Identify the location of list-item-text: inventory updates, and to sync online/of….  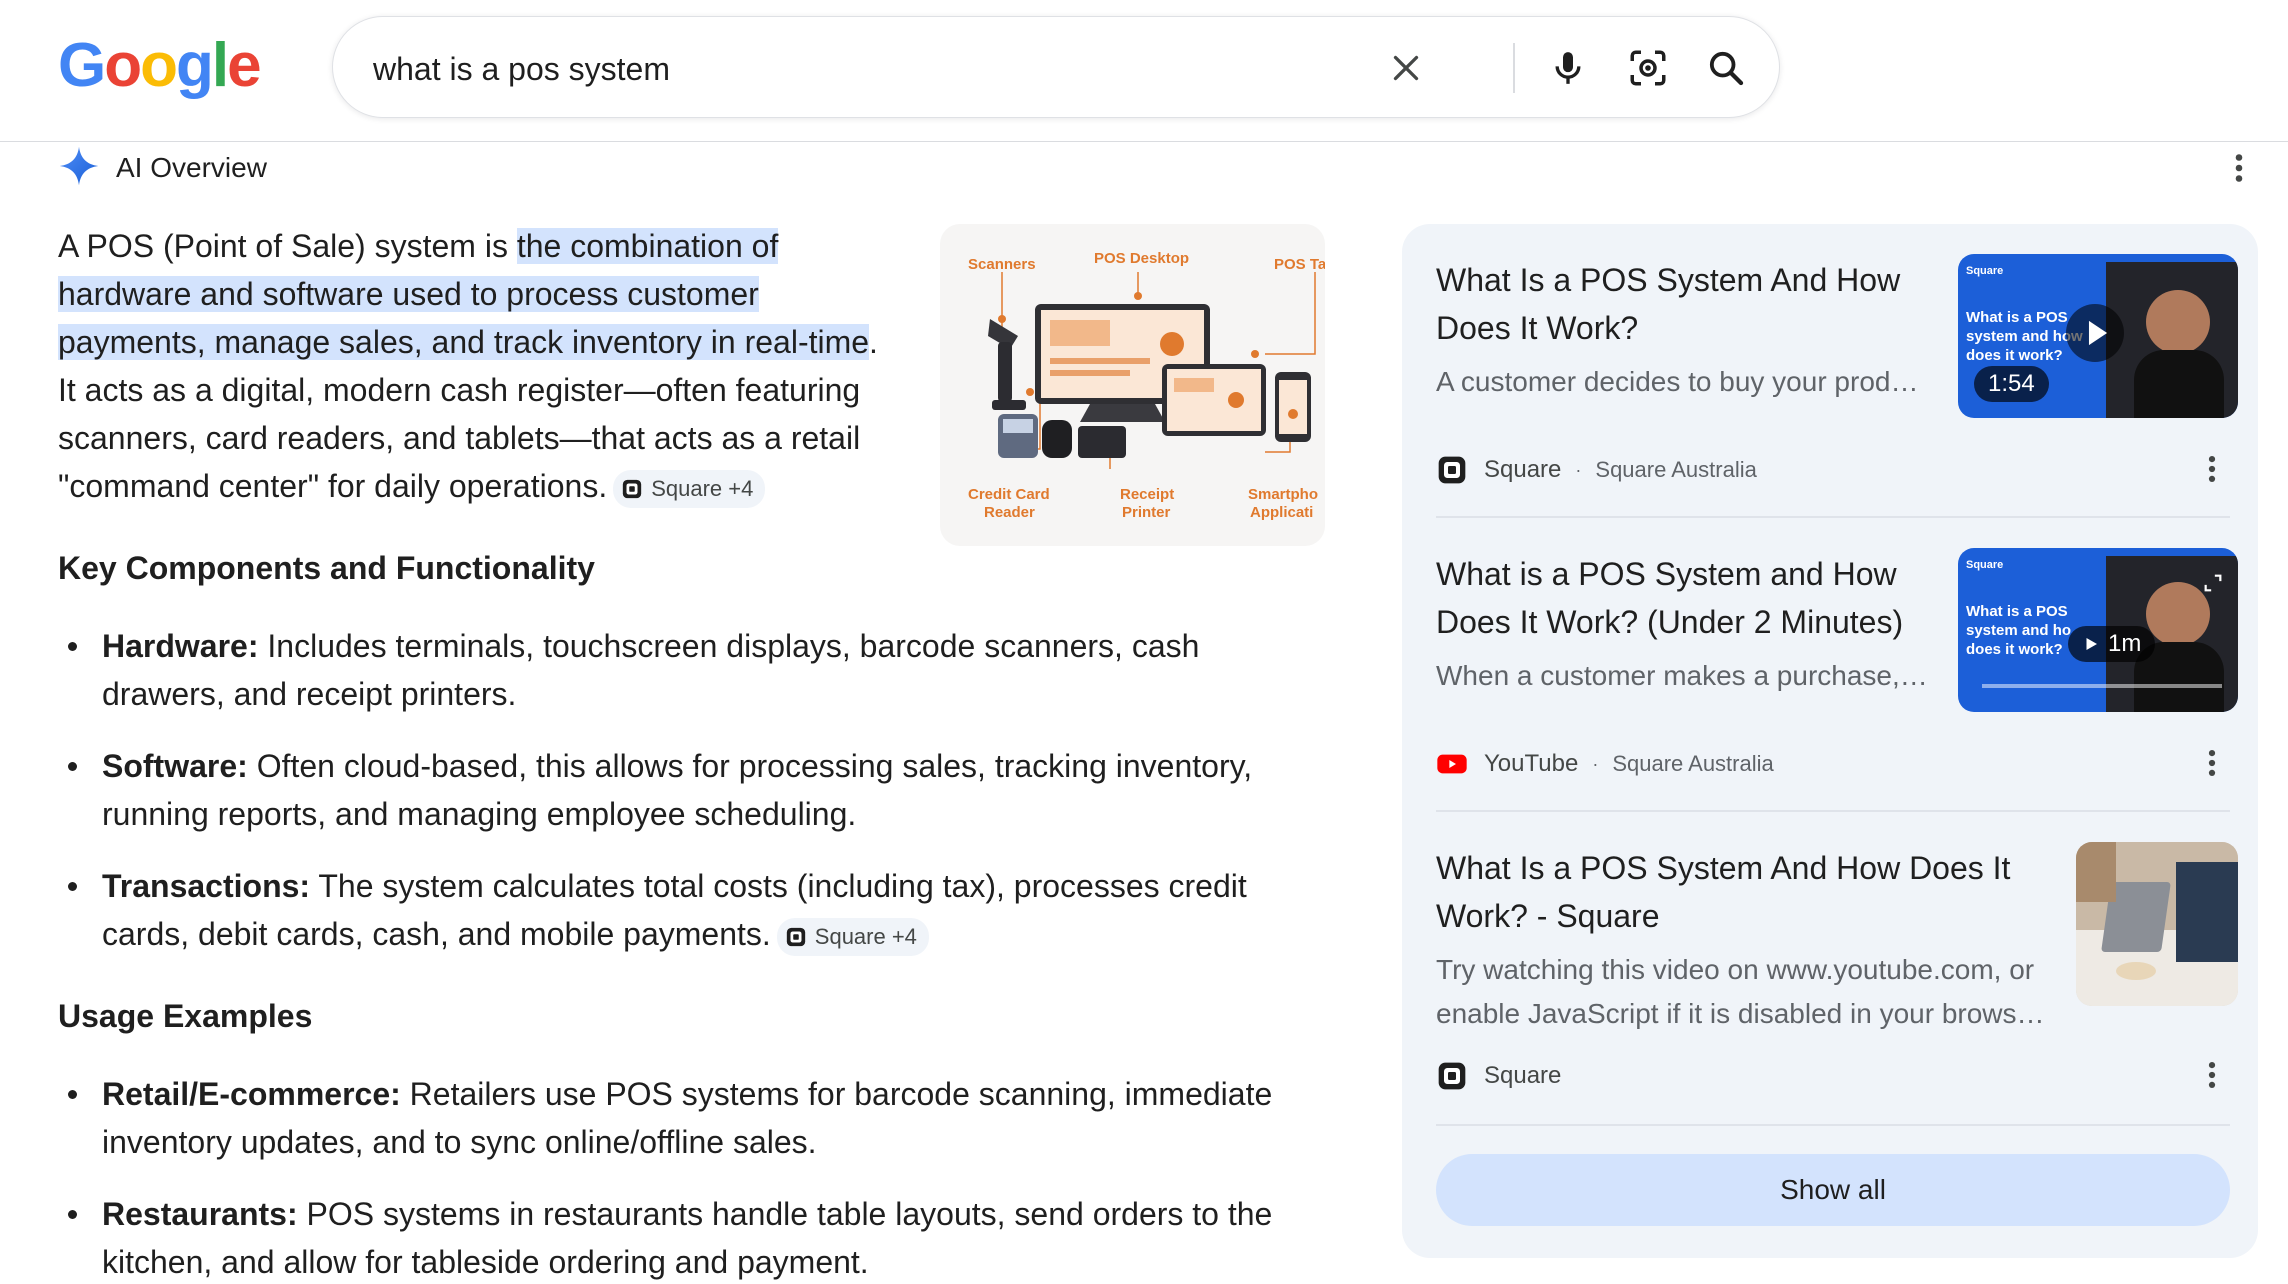
(459, 1142).